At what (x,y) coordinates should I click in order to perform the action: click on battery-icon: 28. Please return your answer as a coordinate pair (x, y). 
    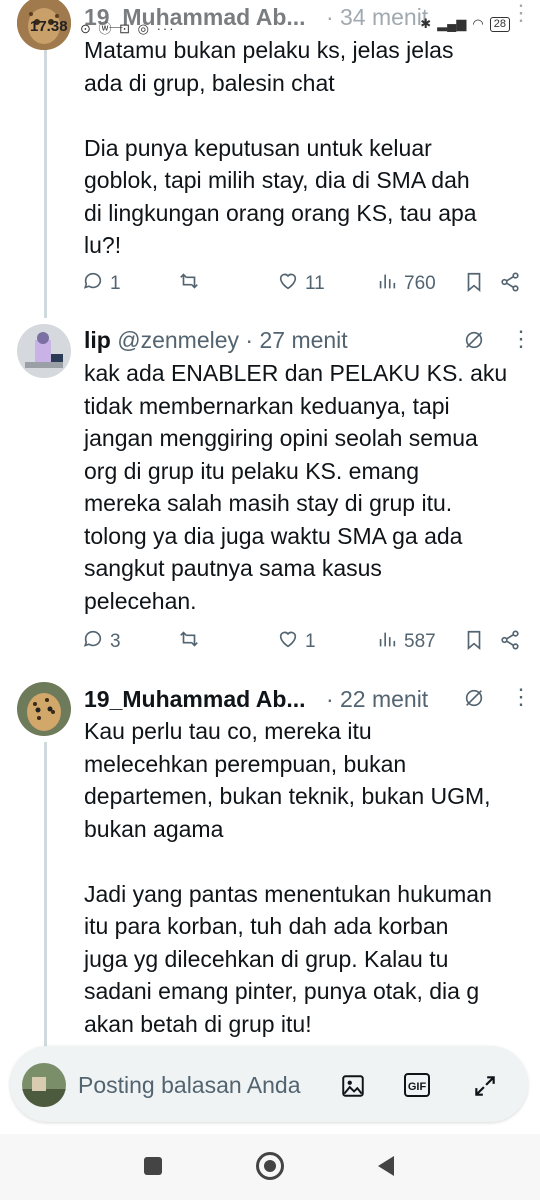
    Looking at the image, I should click on (499, 24).